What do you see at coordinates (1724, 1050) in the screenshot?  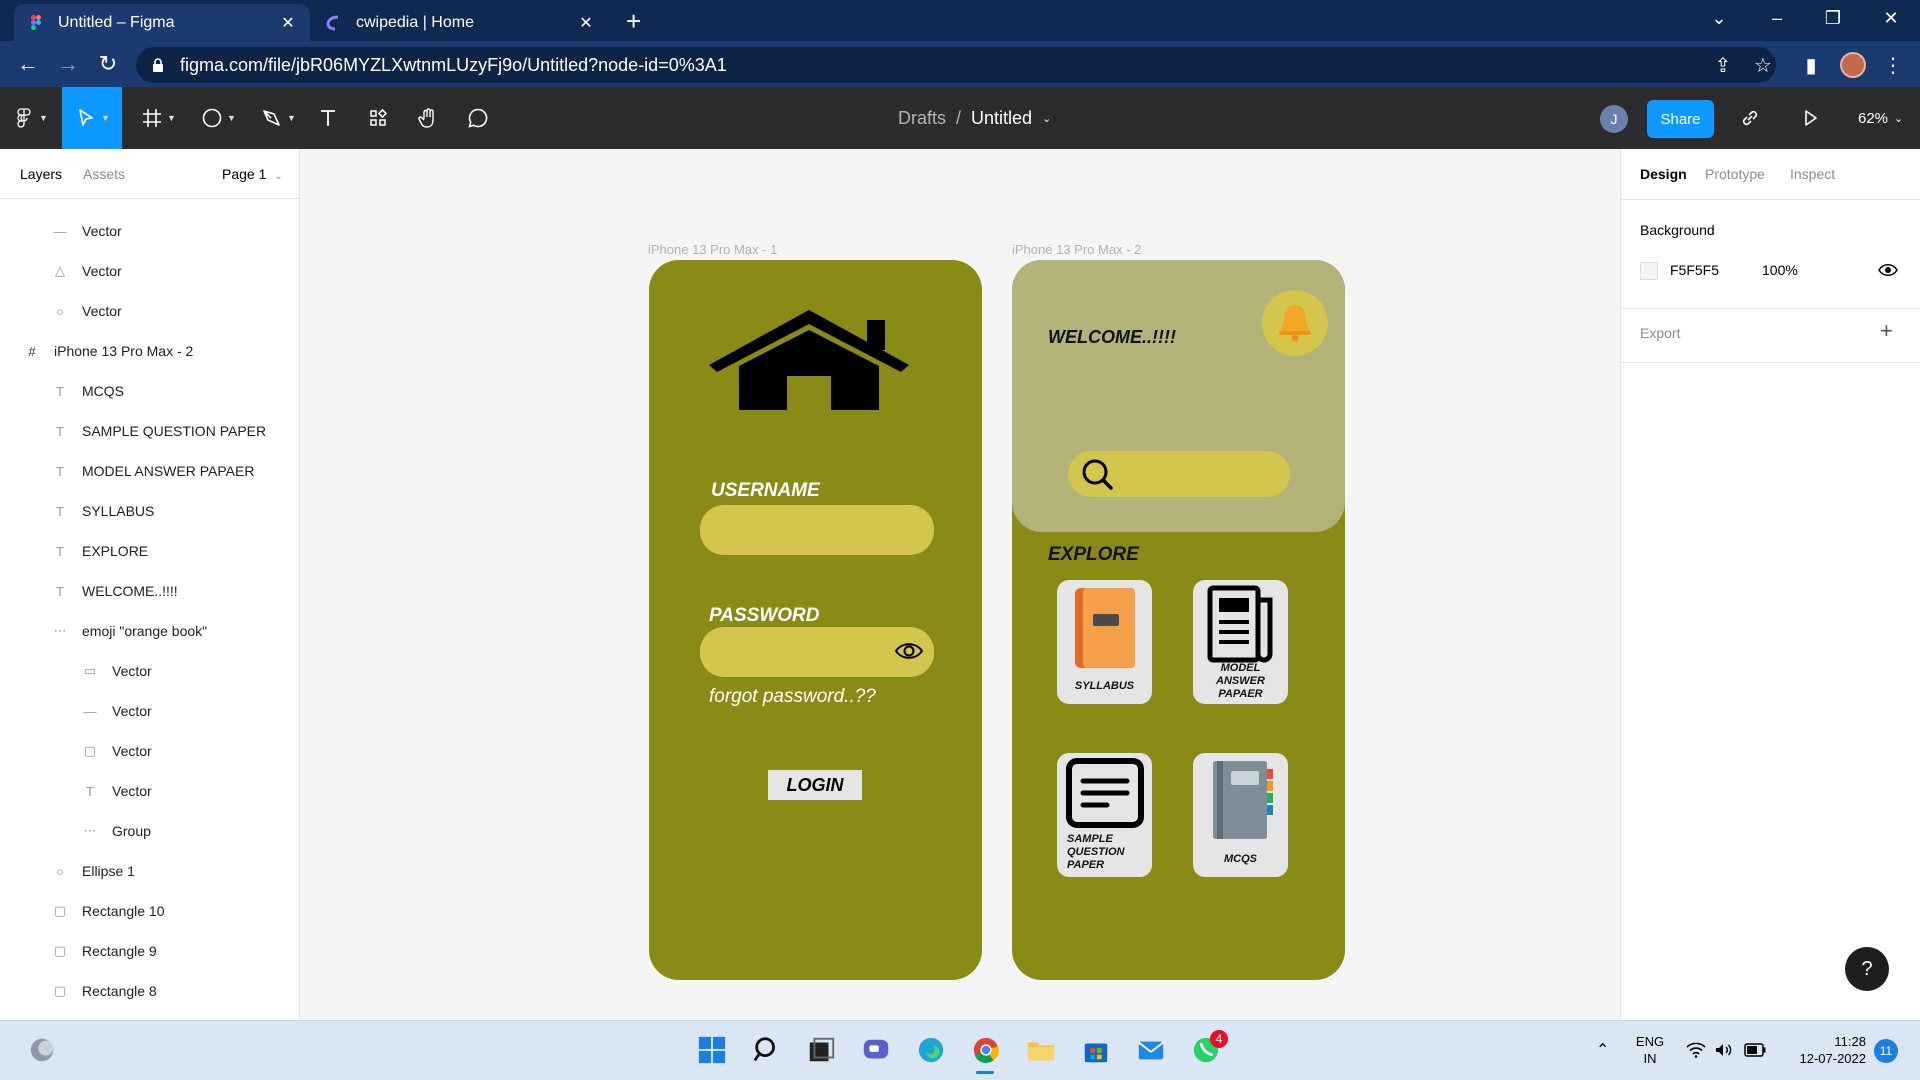 I see `volume-icon` at bounding box center [1724, 1050].